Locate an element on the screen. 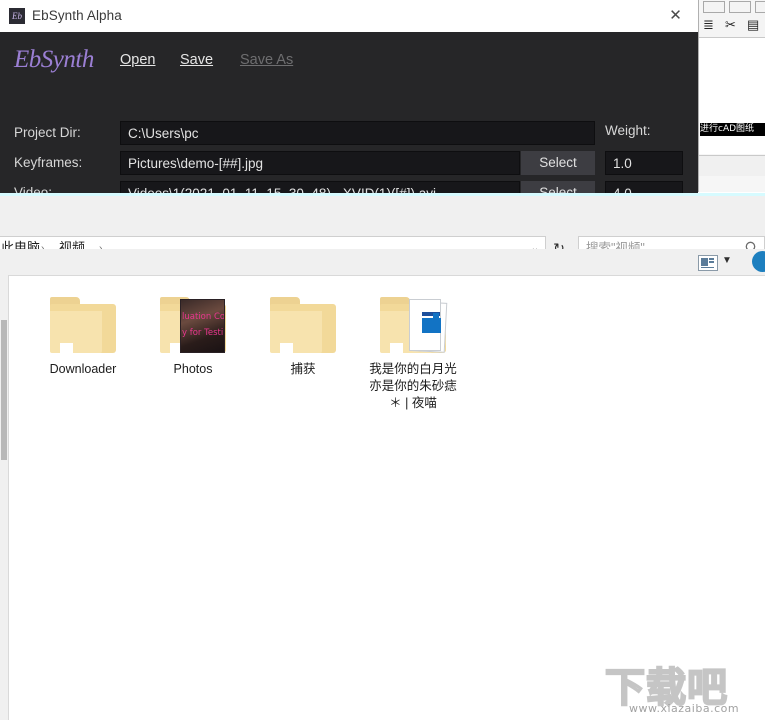  background-window-document: 进行cAD图纸 is located at coordinates (732, 96).